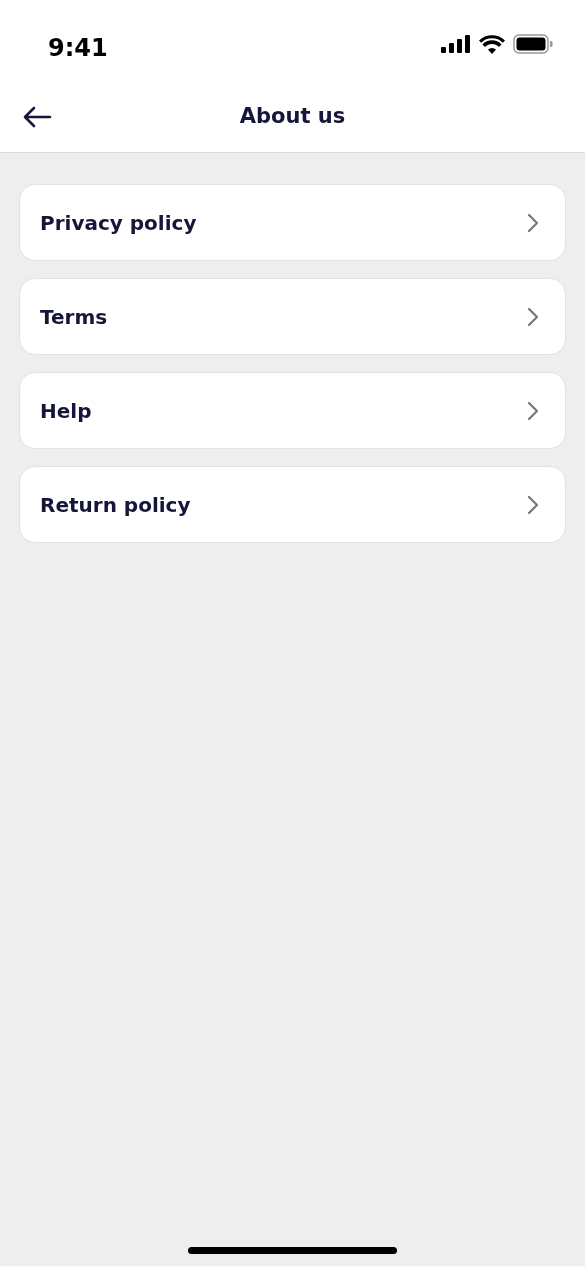  What do you see at coordinates (456, 44) in the screenshot?
I see `signal-icon` at bounding box center [456, 44].